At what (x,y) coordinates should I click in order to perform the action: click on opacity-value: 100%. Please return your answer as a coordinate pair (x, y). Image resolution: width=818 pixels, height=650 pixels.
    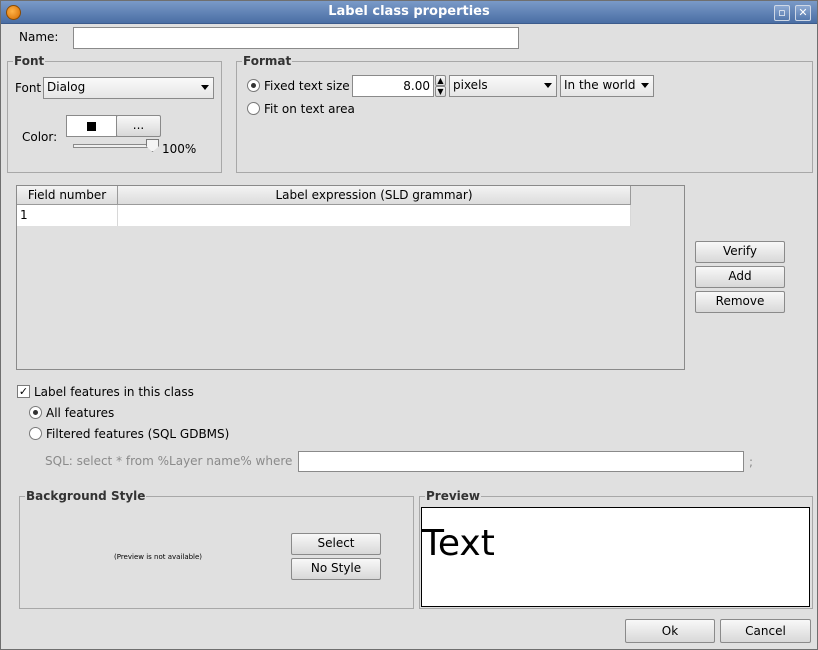
    Looking at the image, I should click on (179, 149).